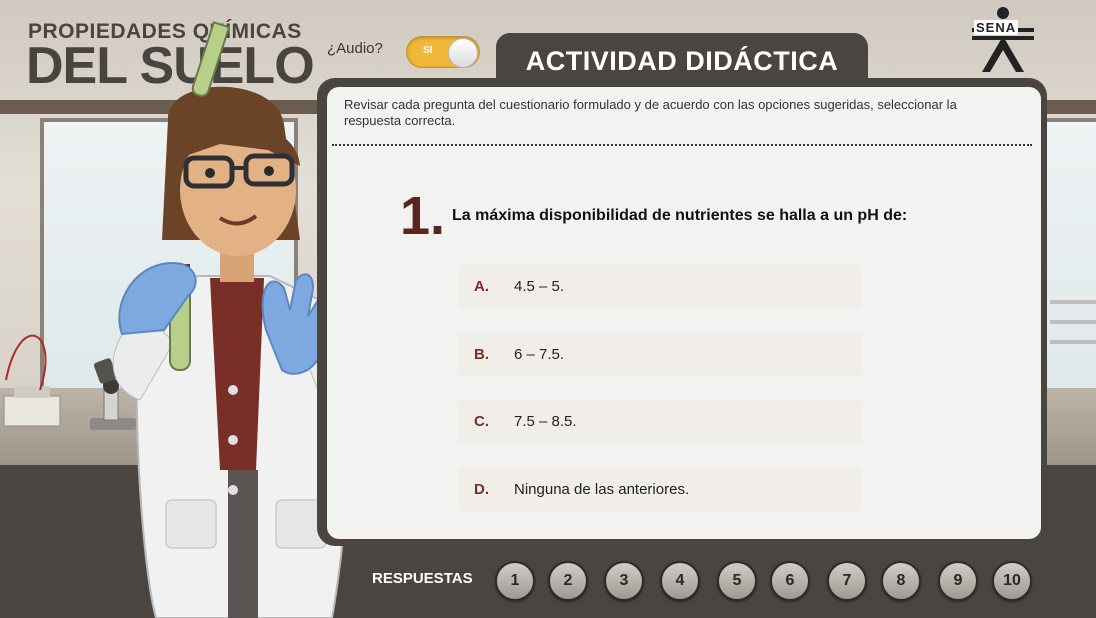 The height and width of the screenshot is (618, 1096). Describe the element at coordinates (443, 52) in the screenshot. I see `audio-toggle: SI` at that location.